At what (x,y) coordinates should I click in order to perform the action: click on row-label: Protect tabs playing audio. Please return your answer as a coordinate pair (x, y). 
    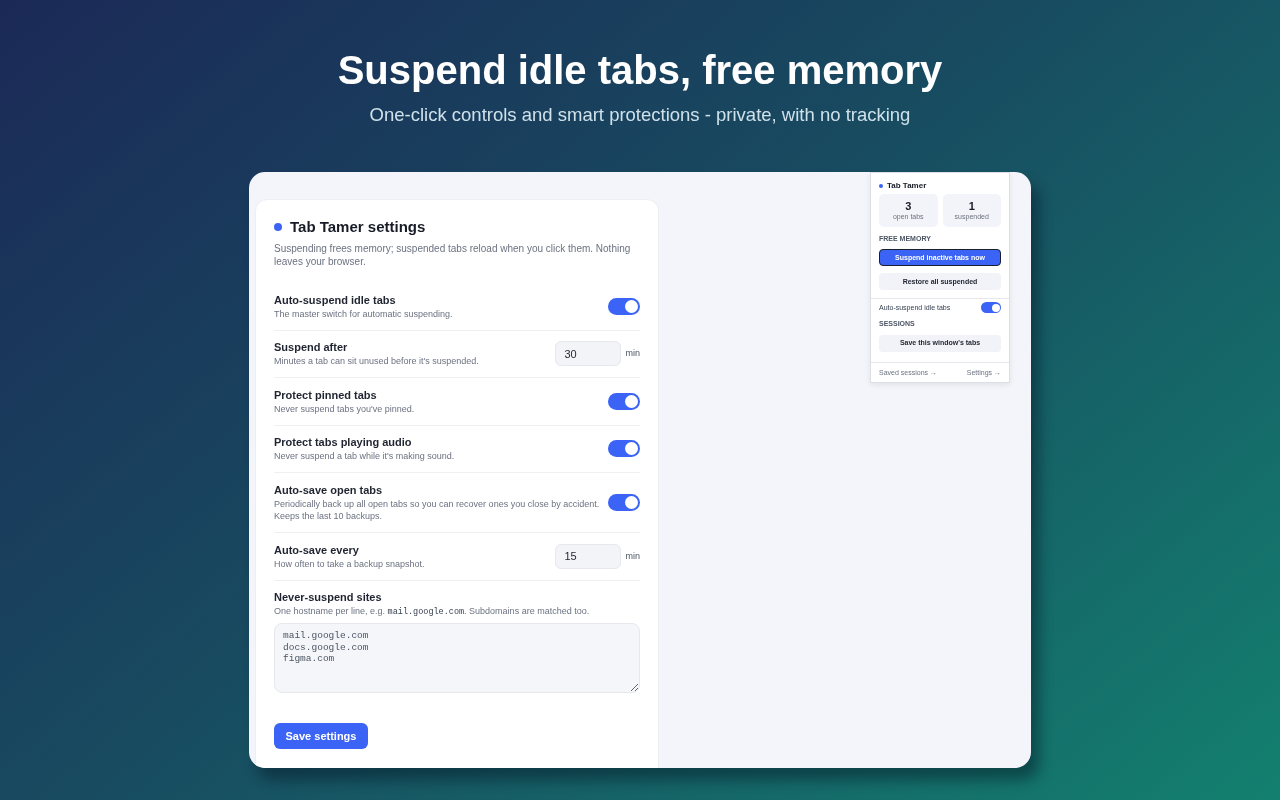
    Looking at the image, I should click on (343, 442).